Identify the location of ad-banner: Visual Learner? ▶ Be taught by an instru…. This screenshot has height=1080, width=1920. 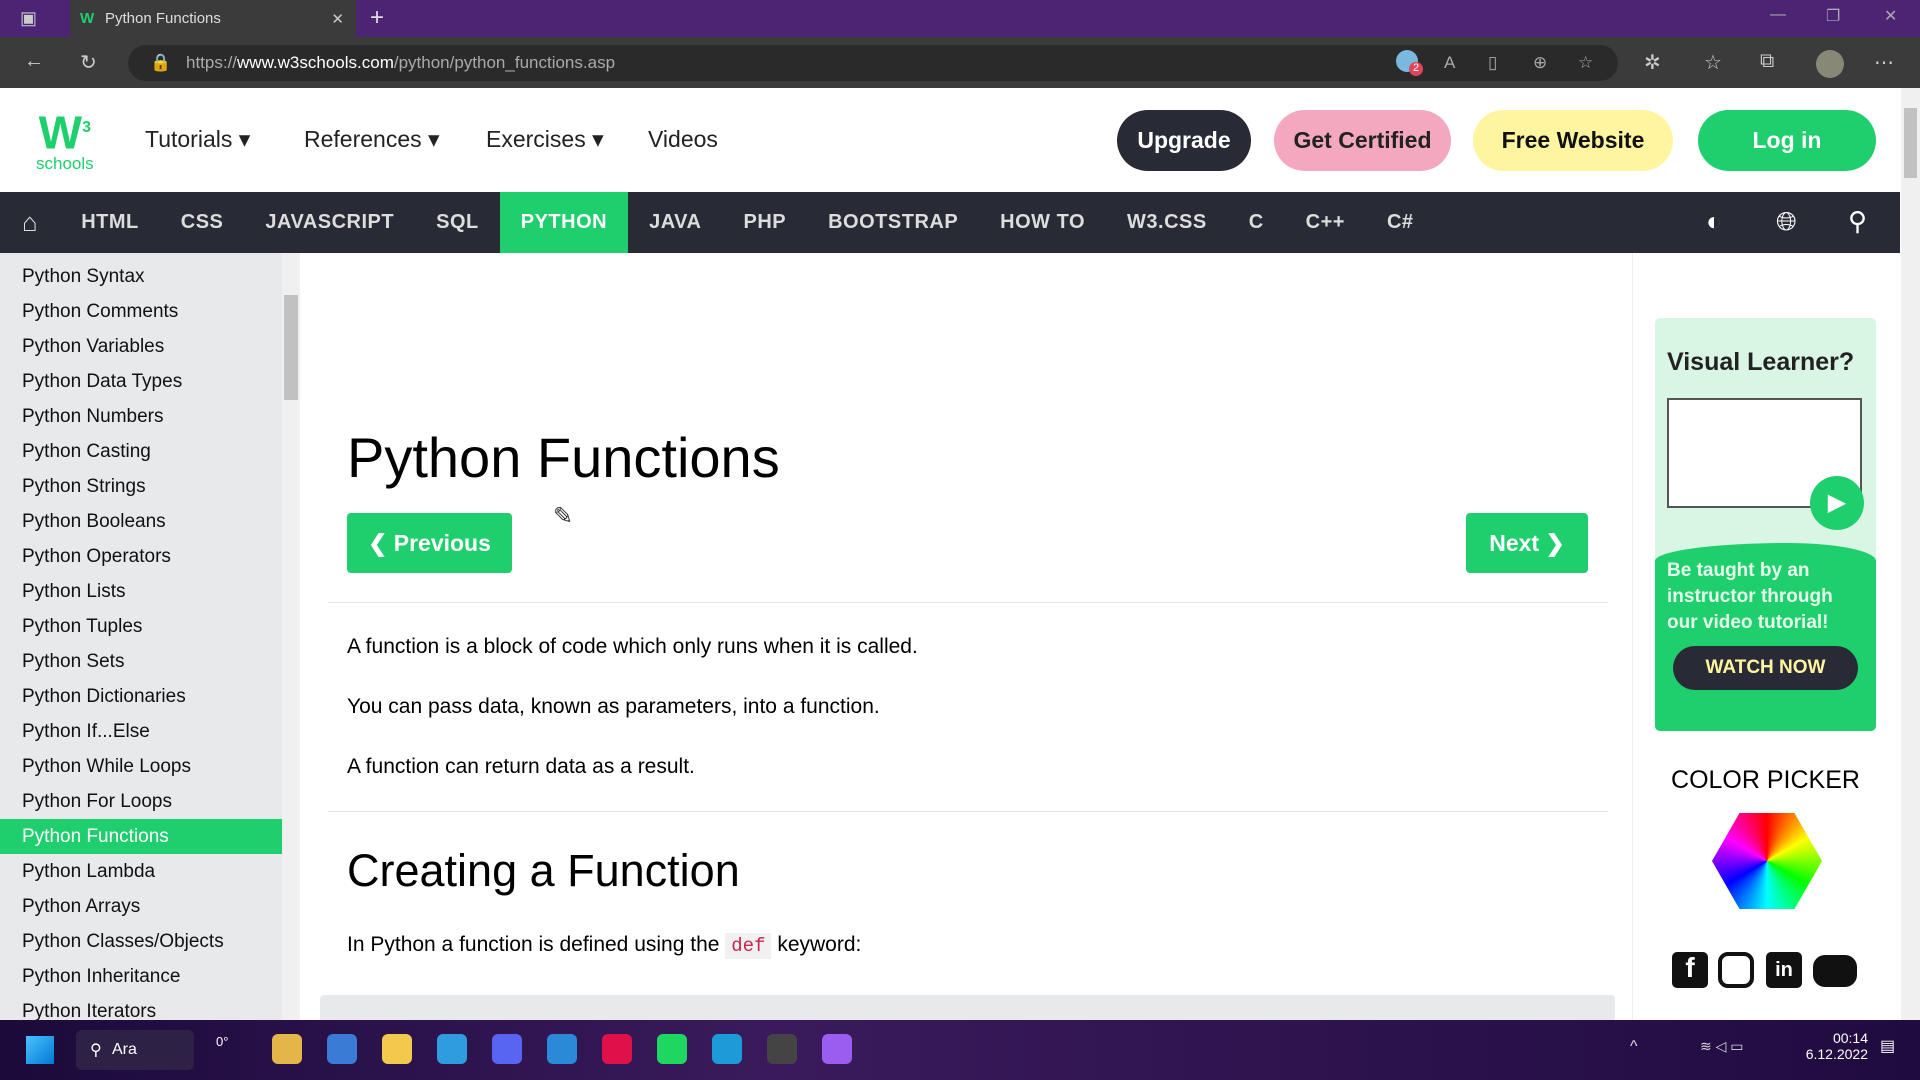
(1765, 524).